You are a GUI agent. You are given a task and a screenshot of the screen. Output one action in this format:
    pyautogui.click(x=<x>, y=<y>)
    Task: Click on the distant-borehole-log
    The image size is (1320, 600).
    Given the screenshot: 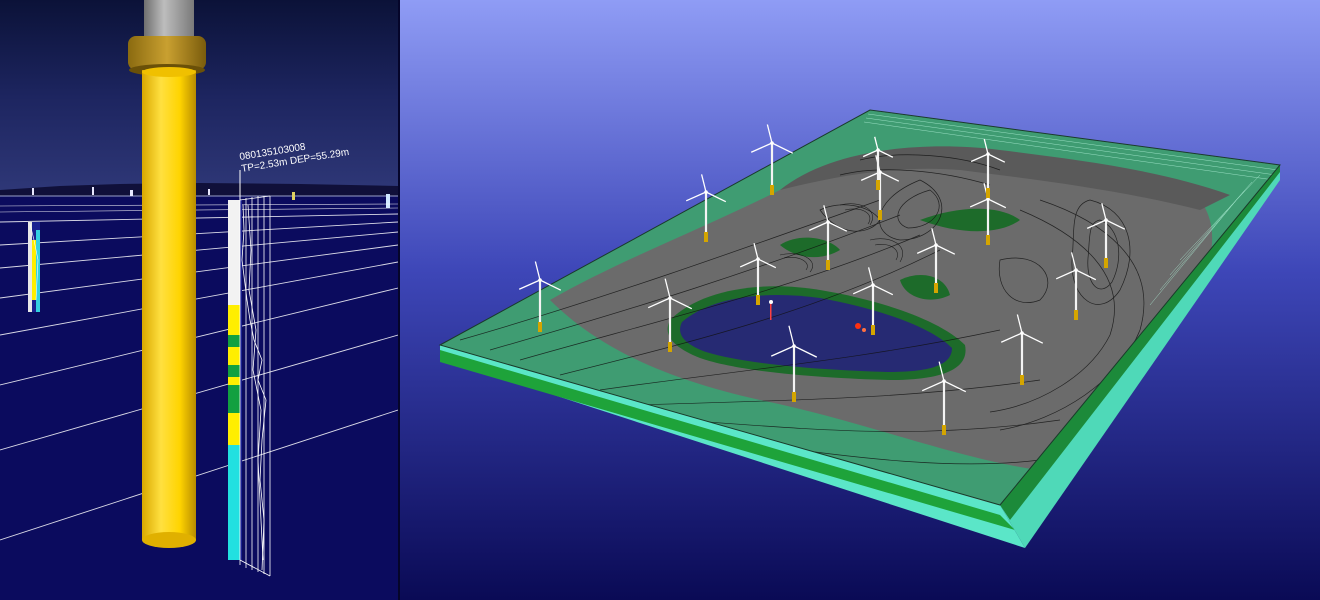 What is the action you would take?
    pyautogui.click(x=34, y=267)
    